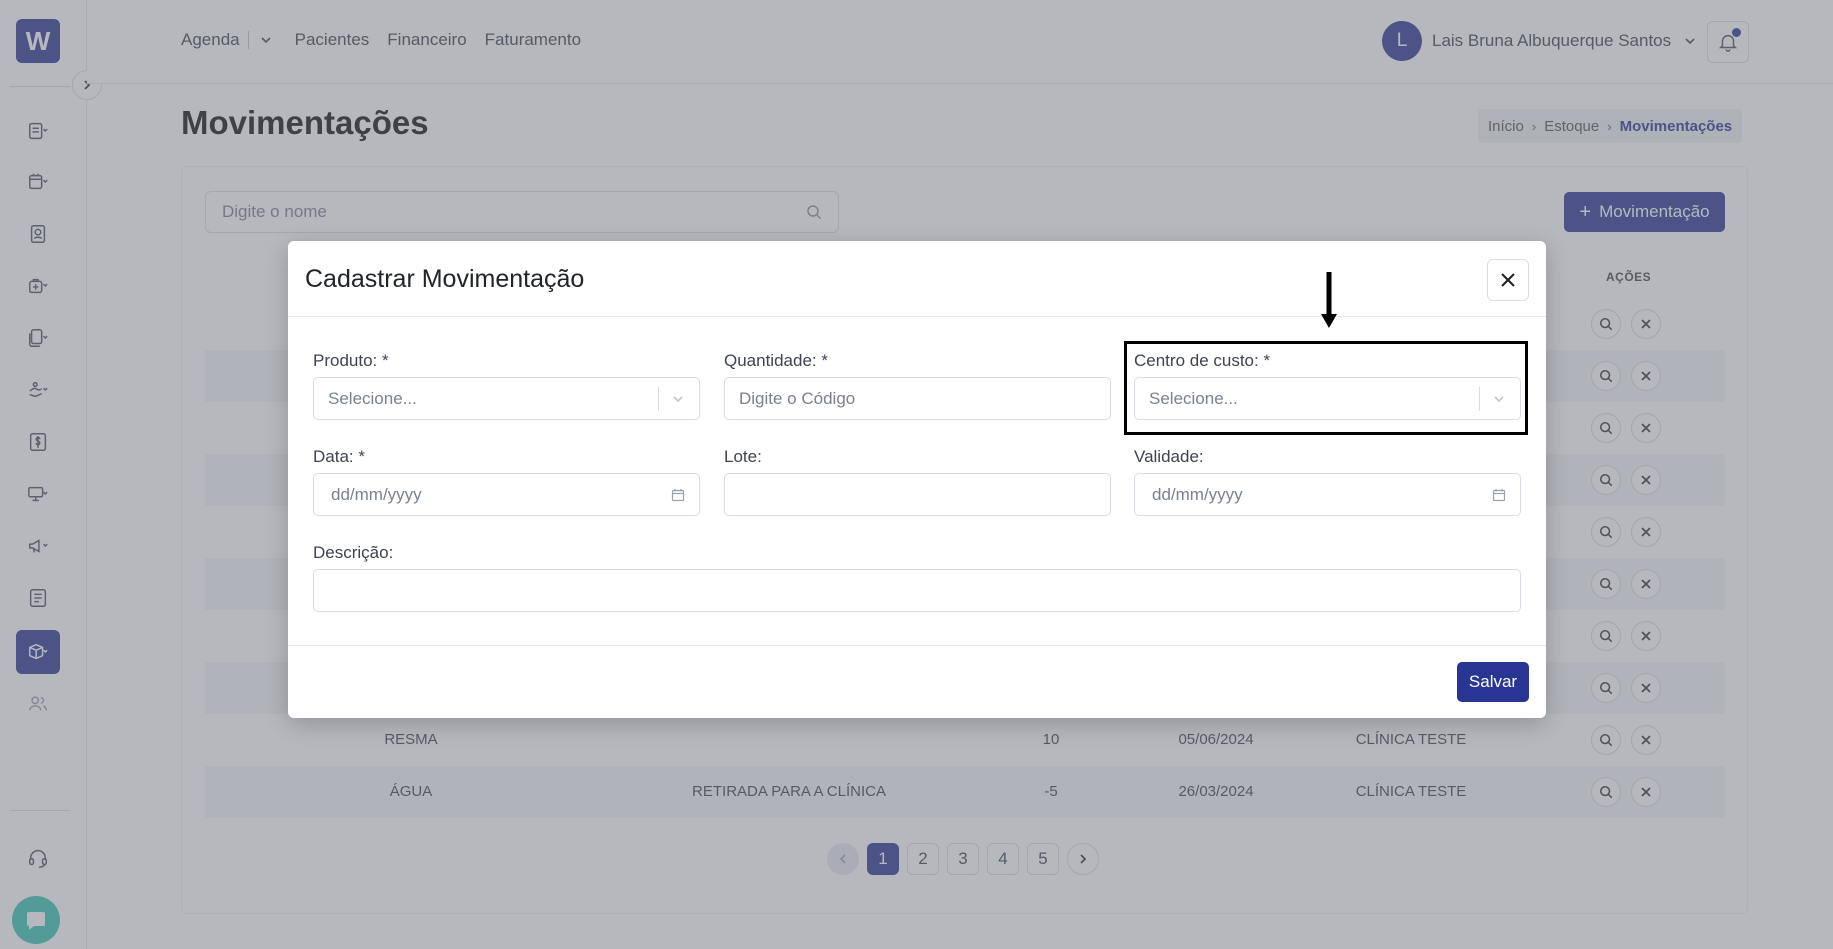 The height and width of the screenshot is (949, 1833). I want to click on quantidade-input: Digite o Código, so click(917, 398).